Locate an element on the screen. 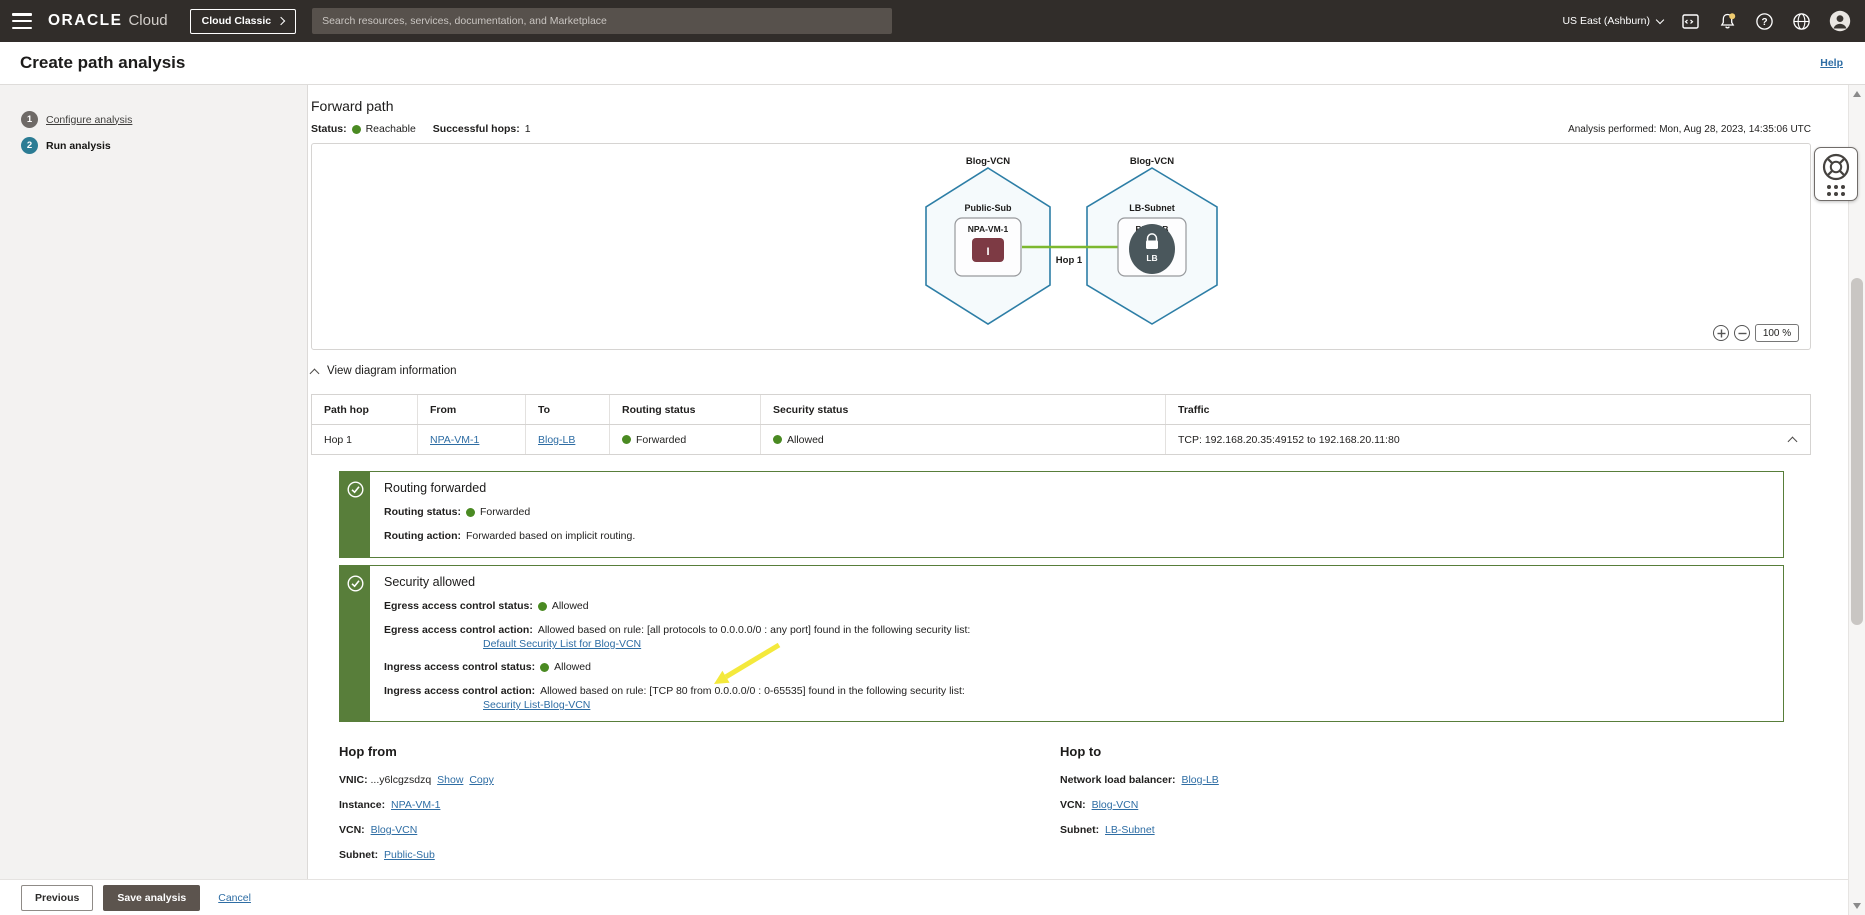  step-1-circle: 1 is located at coordinates (29, 119).